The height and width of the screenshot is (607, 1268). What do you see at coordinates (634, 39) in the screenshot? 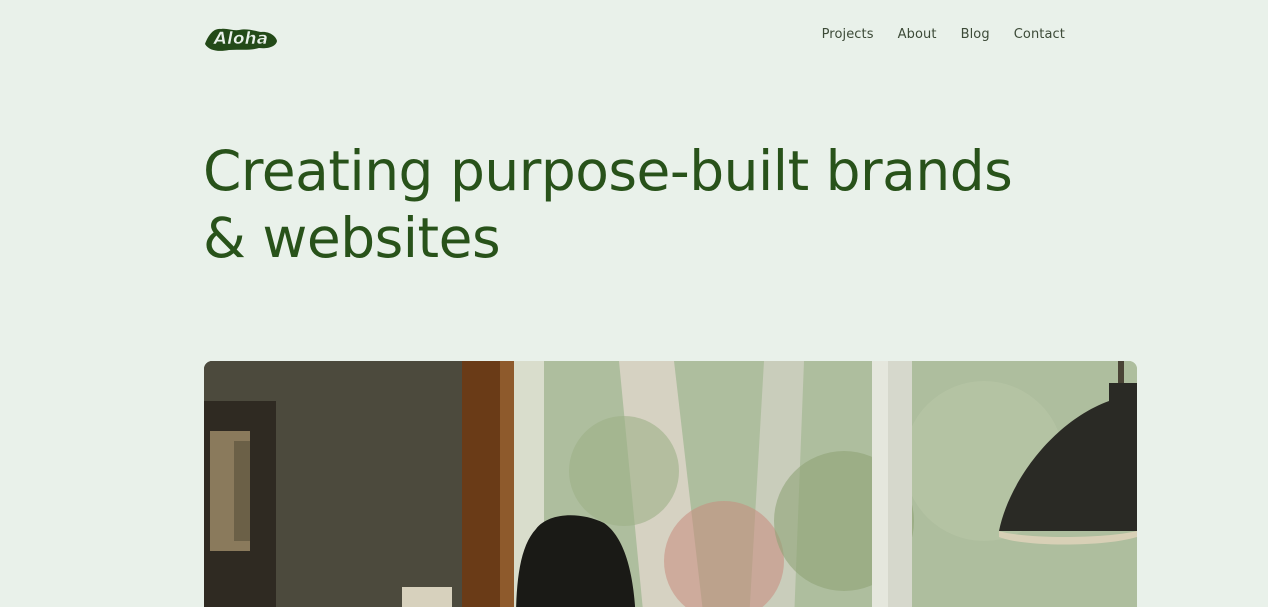
I see `site-header: Aloha Projects About Blog Contact` at bounding box center [634, 39].